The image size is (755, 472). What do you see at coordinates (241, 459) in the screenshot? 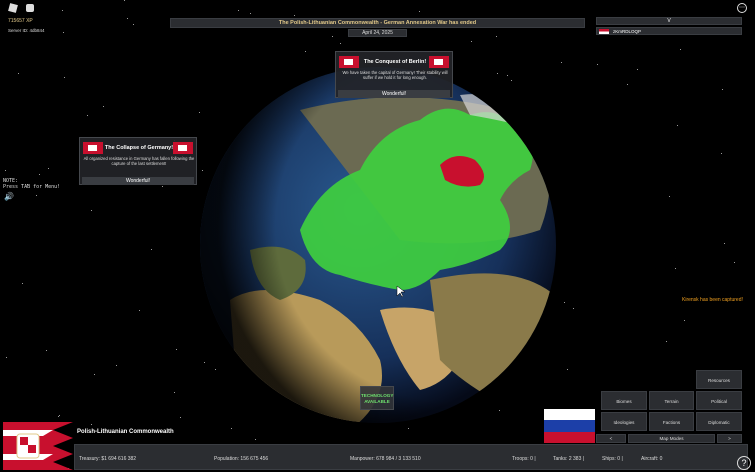
I see `population-stat: Population: 156 675 456` at bounding box center [241, 459].